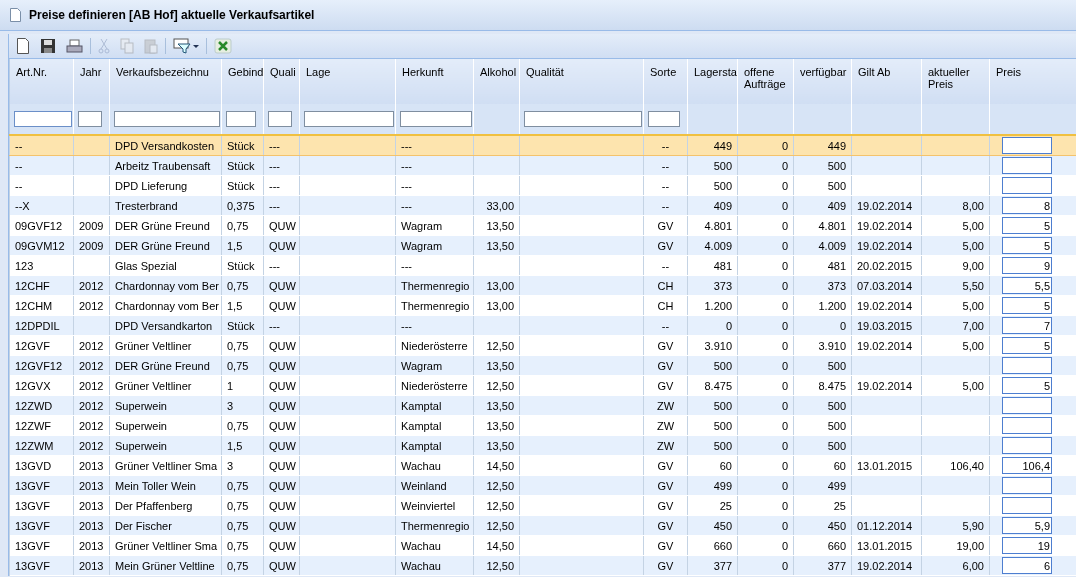  What do you see at coordinates (542, 265) in the screenshot?
I see `table-row: 123 Glas Spezial Stück --- --- -- 481 0 481 20.02.2015 9,00 9` at bounding box center [542, 265].